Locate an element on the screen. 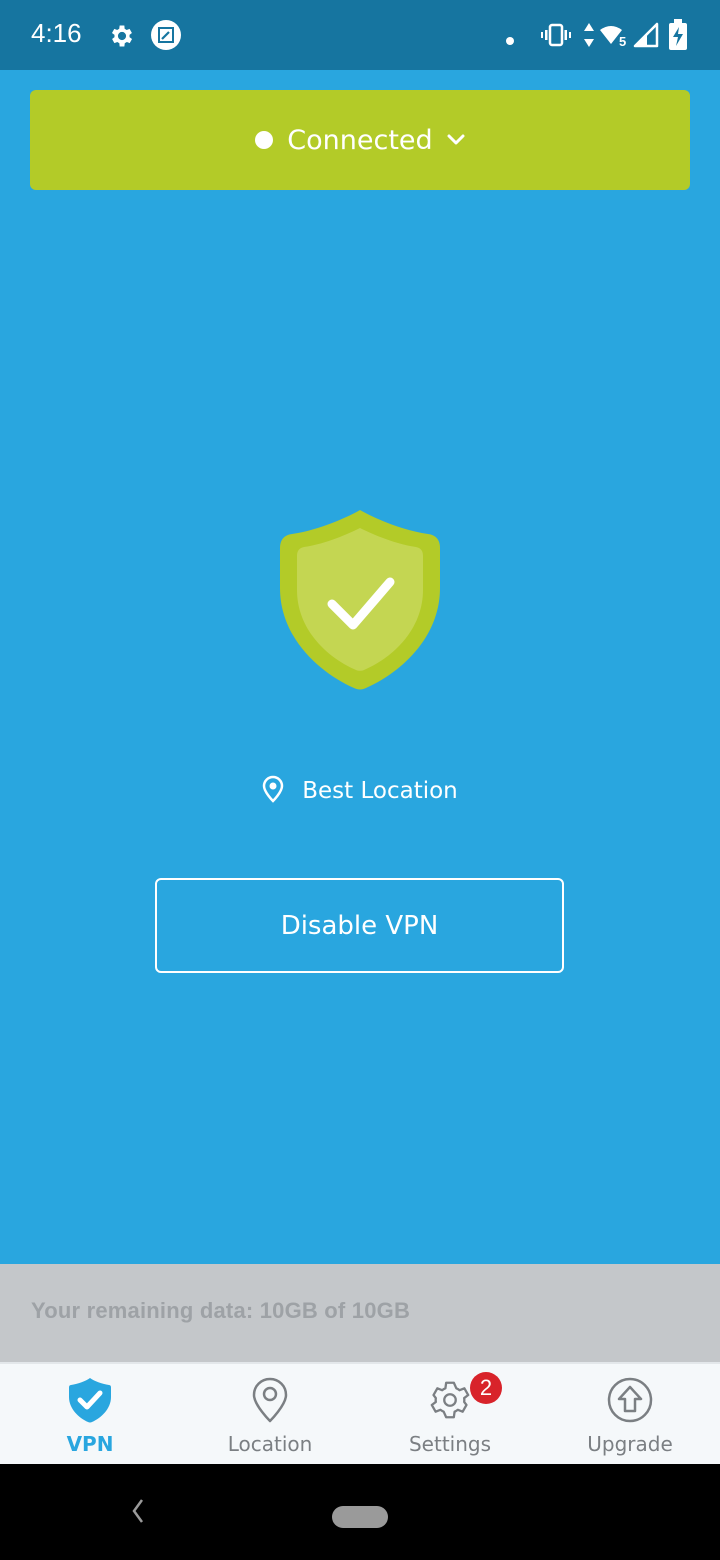 This screenshot has width=720, height=1560. connection-status-dropdown: Connected is located at coordinates (360, 140).